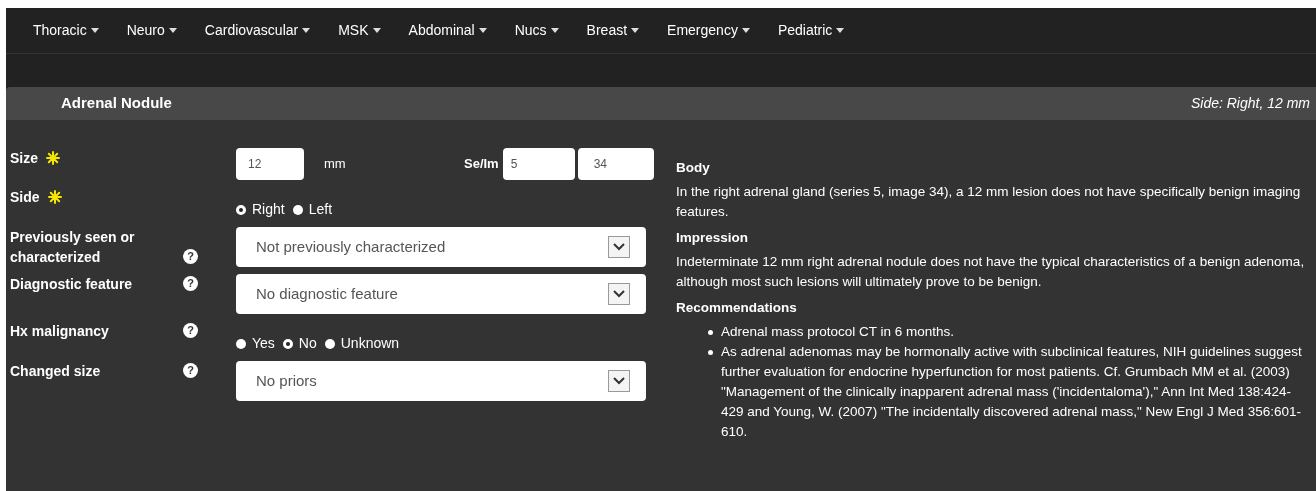 This screenshot has width=1316, height=491. I want to click on radio-option: Right, so click(260, 209).